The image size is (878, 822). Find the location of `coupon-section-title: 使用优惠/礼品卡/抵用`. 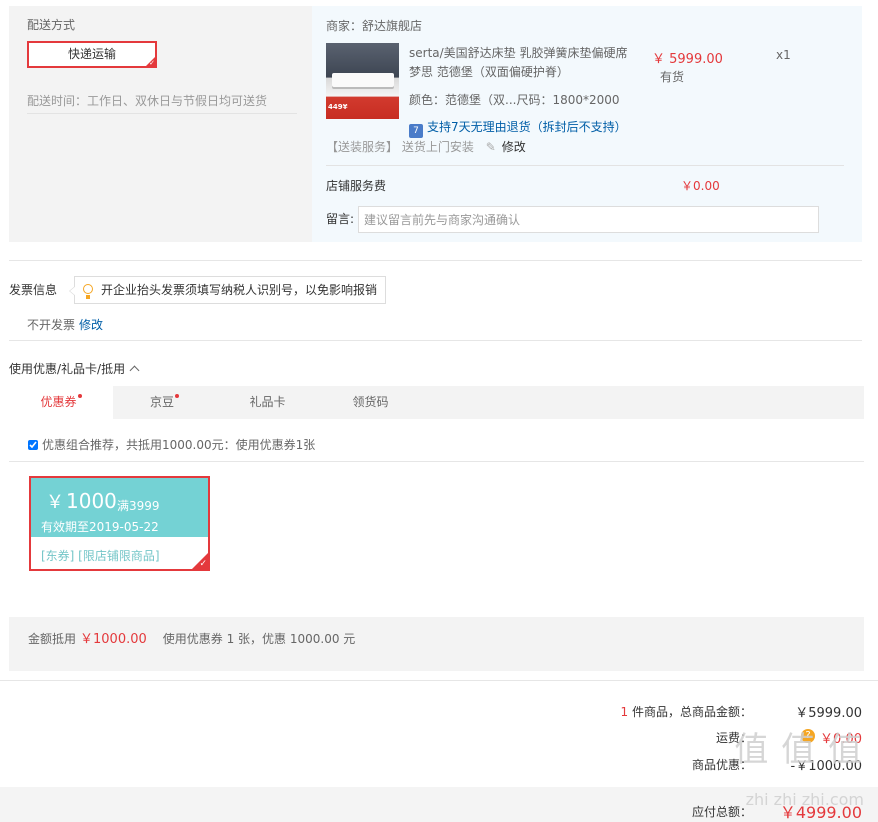

coupon-section-title: 使用优惠/礼品卡/抵用 is located at coordinates (67, 369).